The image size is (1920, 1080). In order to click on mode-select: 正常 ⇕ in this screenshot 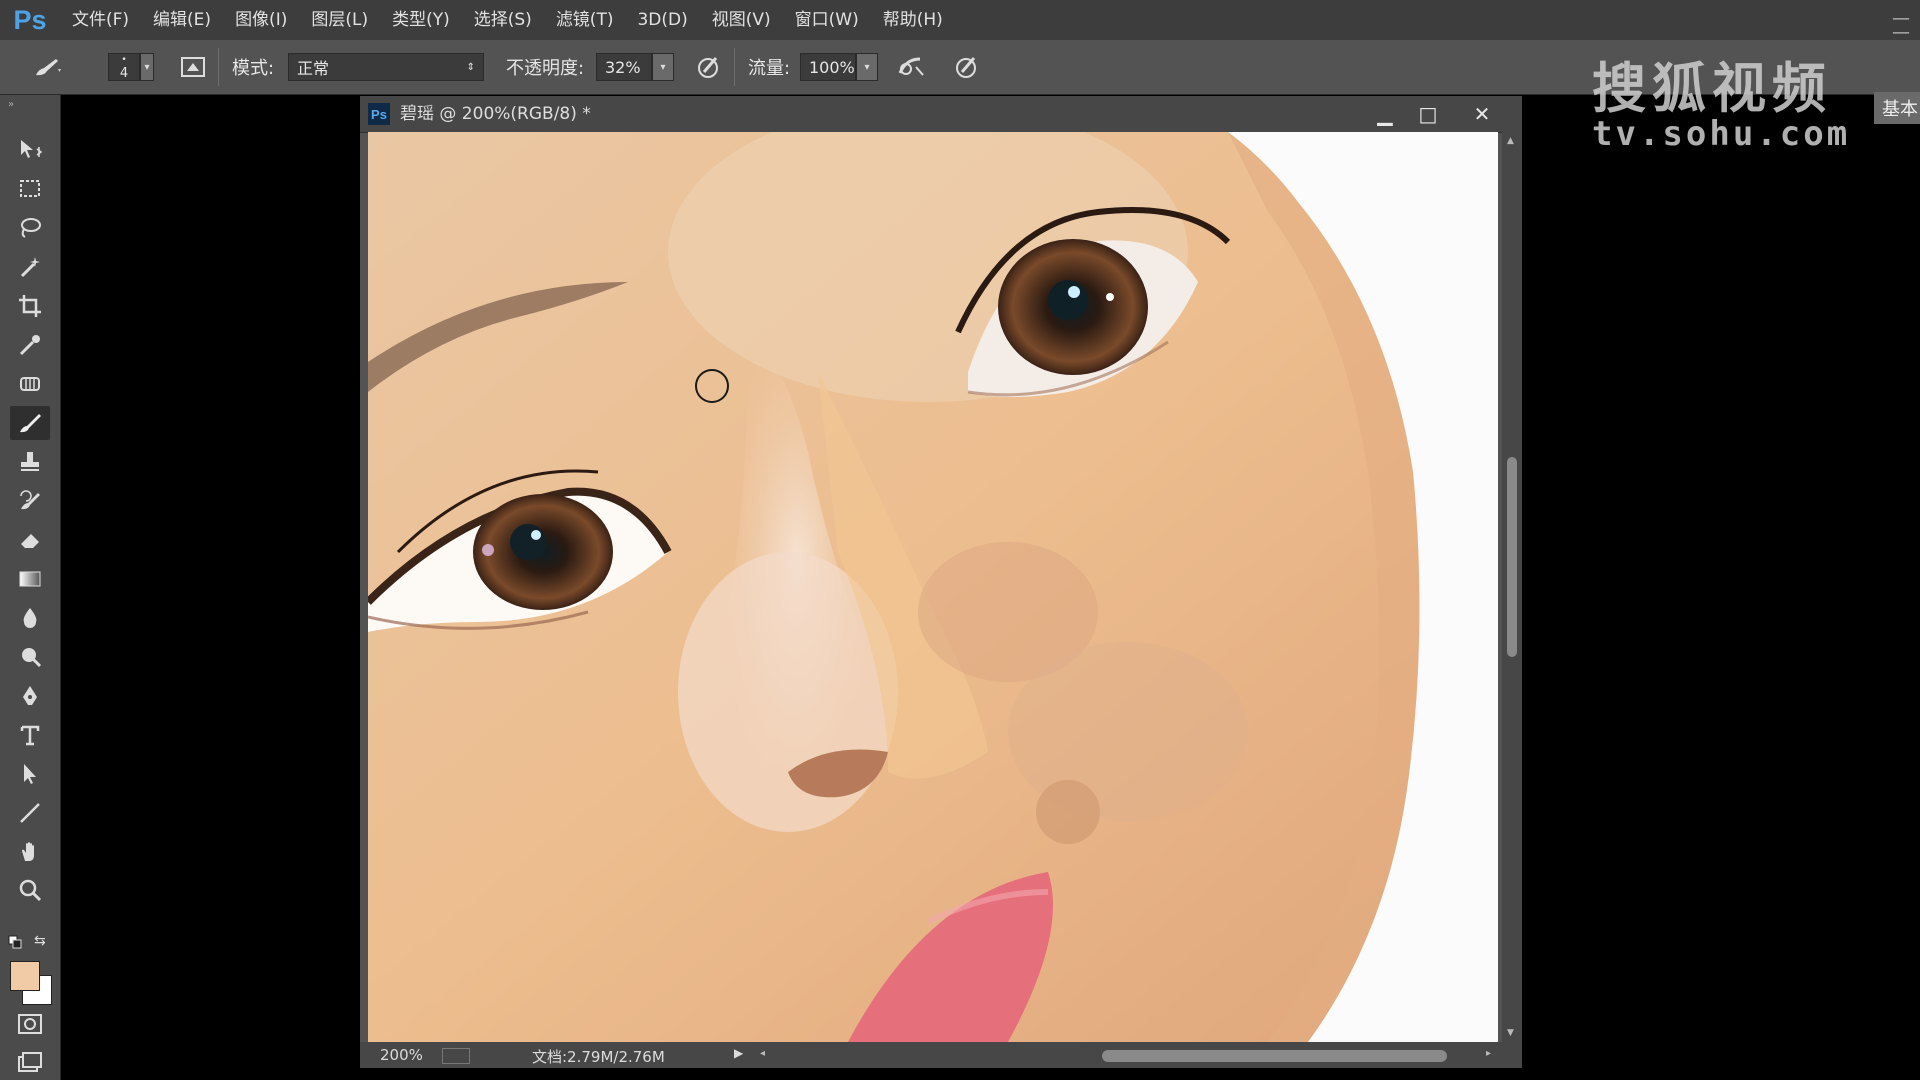, I will do `click(386, 67)`.